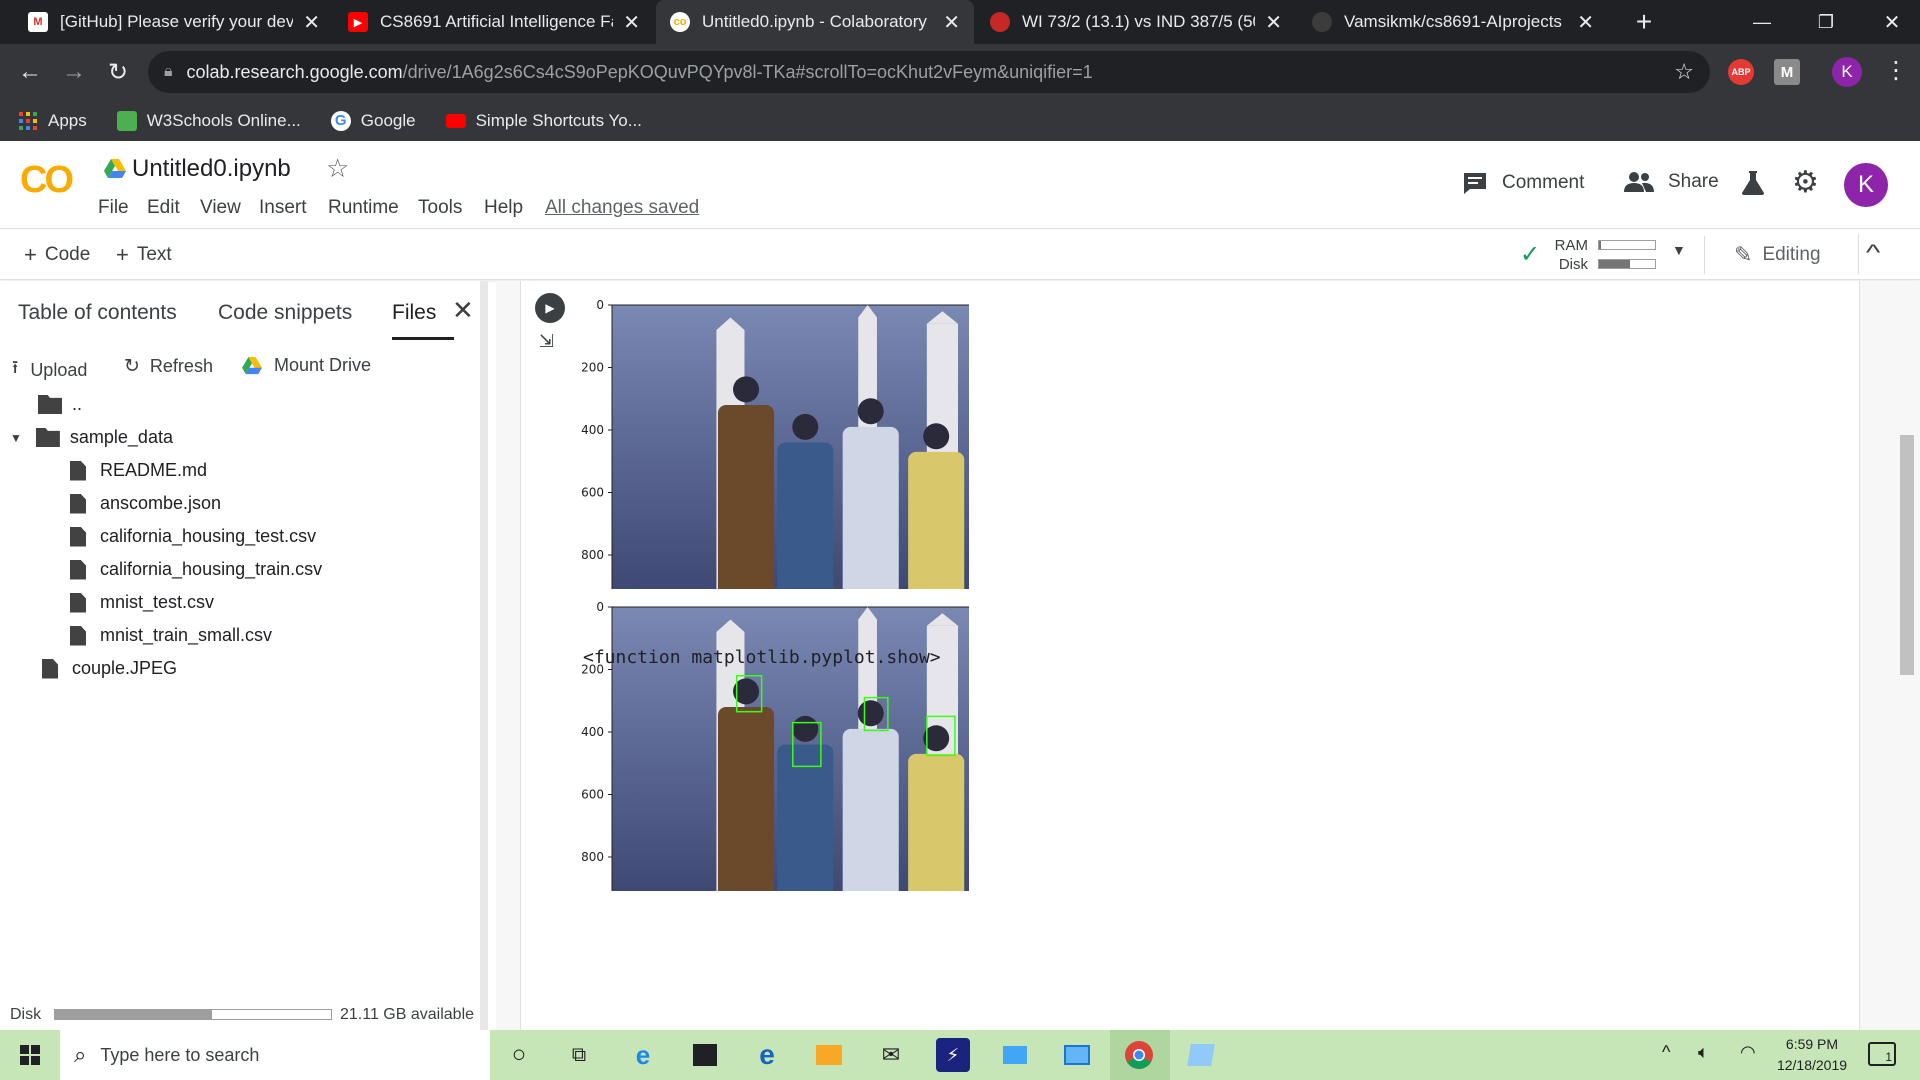 The image size is (1920, 1080). Describe the element at coordinates (705, 1055) in the screenshot. I see `microsoft-store-icon` at that location.